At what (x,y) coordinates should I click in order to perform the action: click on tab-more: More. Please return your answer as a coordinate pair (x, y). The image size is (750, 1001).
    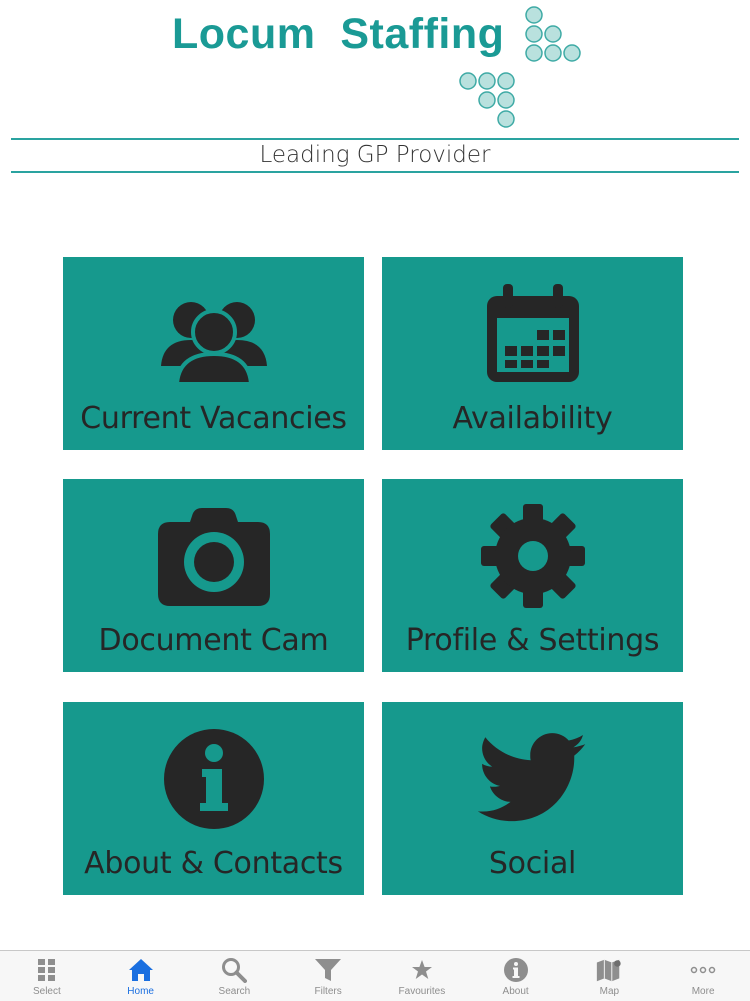
    Looking at the image, I should click on (703, 976).